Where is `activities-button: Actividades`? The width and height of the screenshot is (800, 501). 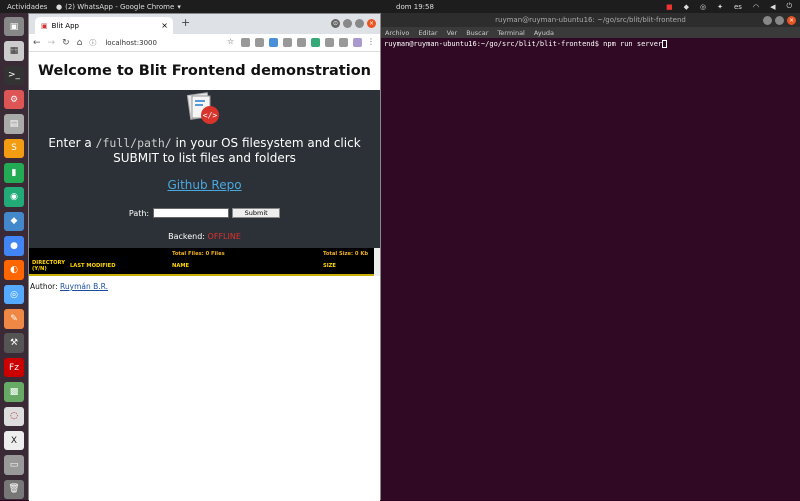 activities-button: Actividades is located at coordinates (27, 7).